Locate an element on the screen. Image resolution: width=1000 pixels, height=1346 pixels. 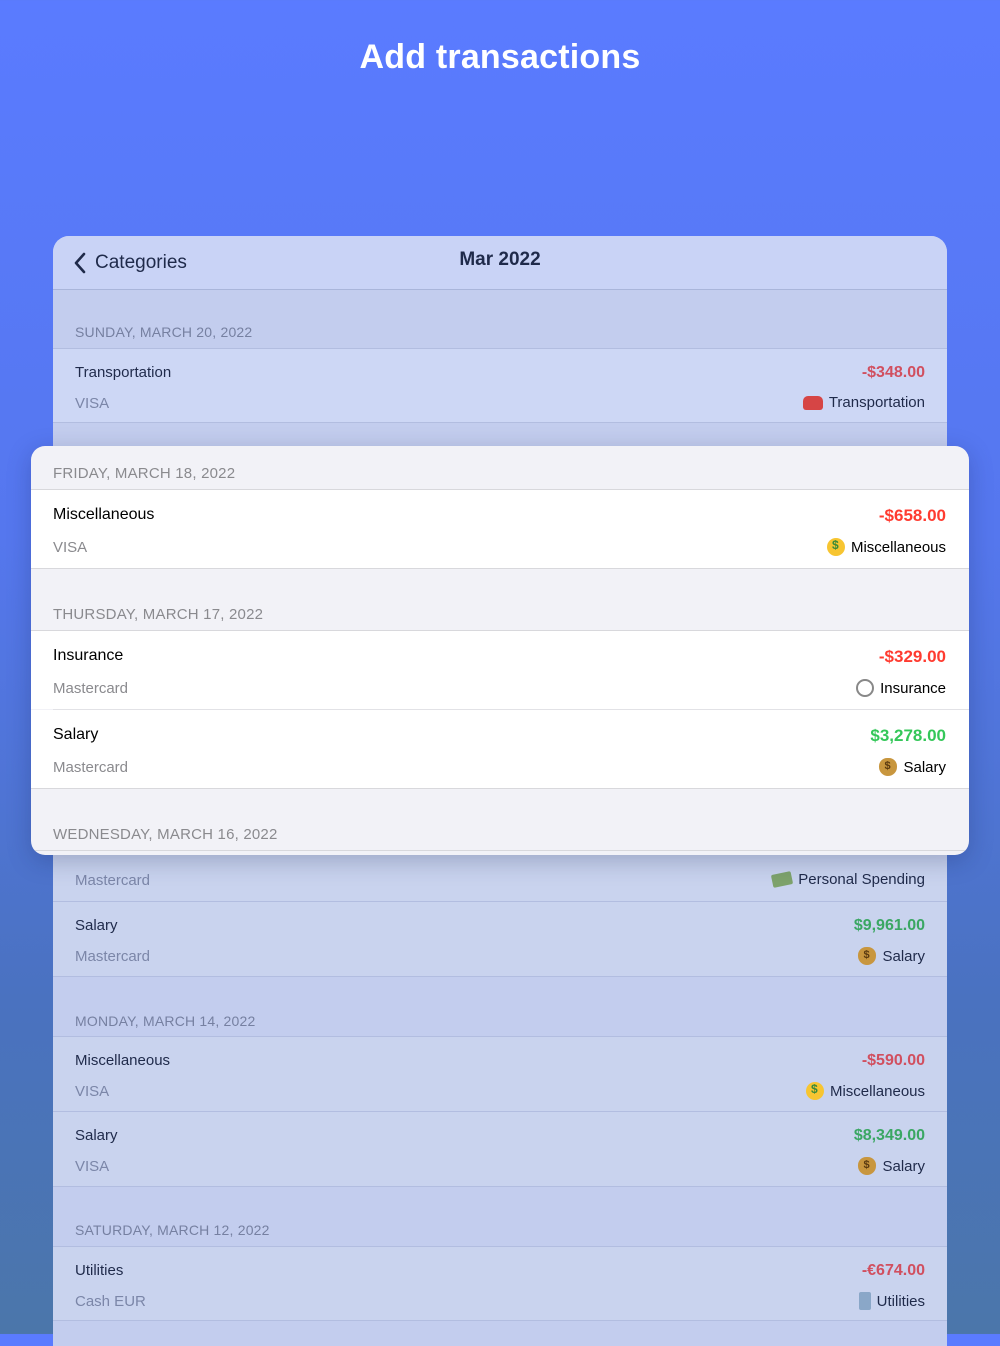
section-header: FRIDAY, MARCH 18, 2022 is located at coordinates (144, 473).